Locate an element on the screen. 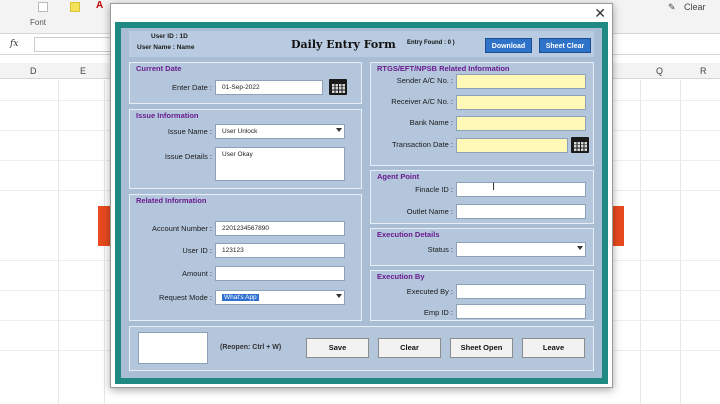 This screenshot has width=720, height=404. account-number-label: Account Number : is located at coordinates (181, 228).